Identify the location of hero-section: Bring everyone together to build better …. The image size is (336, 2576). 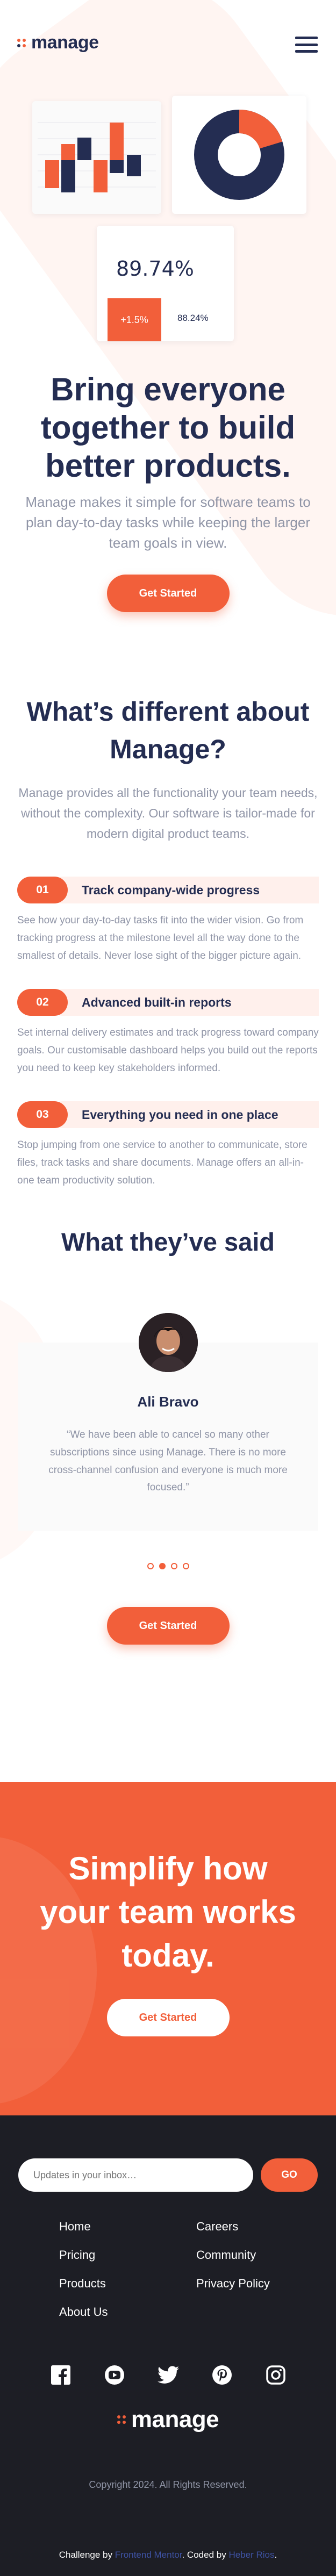
(168, 462).